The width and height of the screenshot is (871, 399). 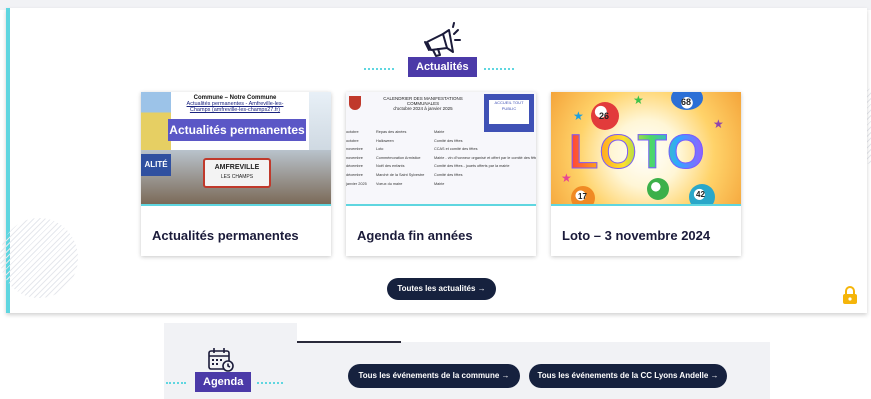 I want to click on thumb-alite: ALITÉ, so click(x=156, y=165).